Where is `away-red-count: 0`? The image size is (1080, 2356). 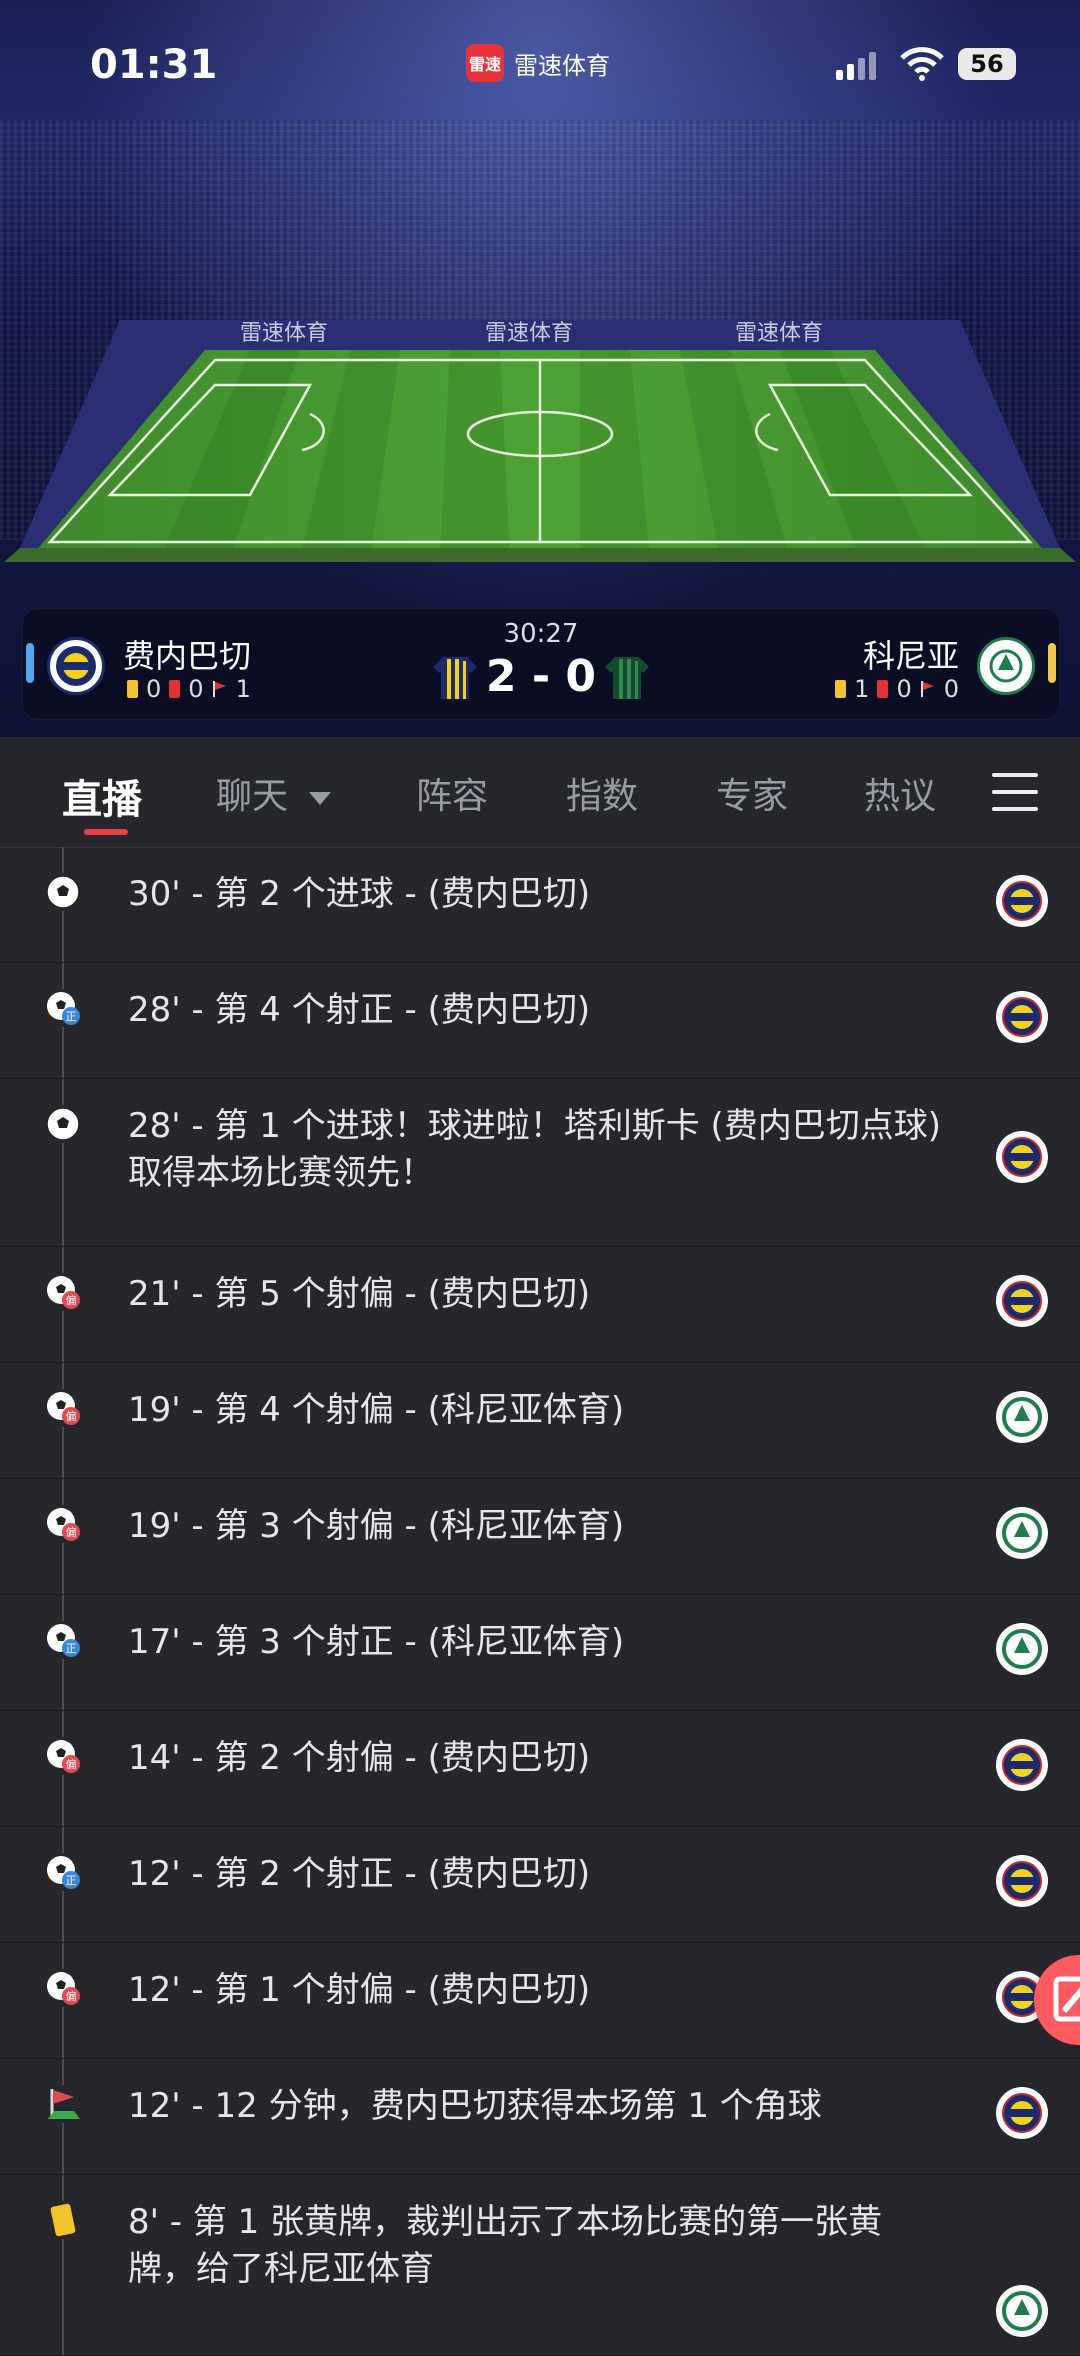
away-red-count: 0 is located at coordinates (904, 689).